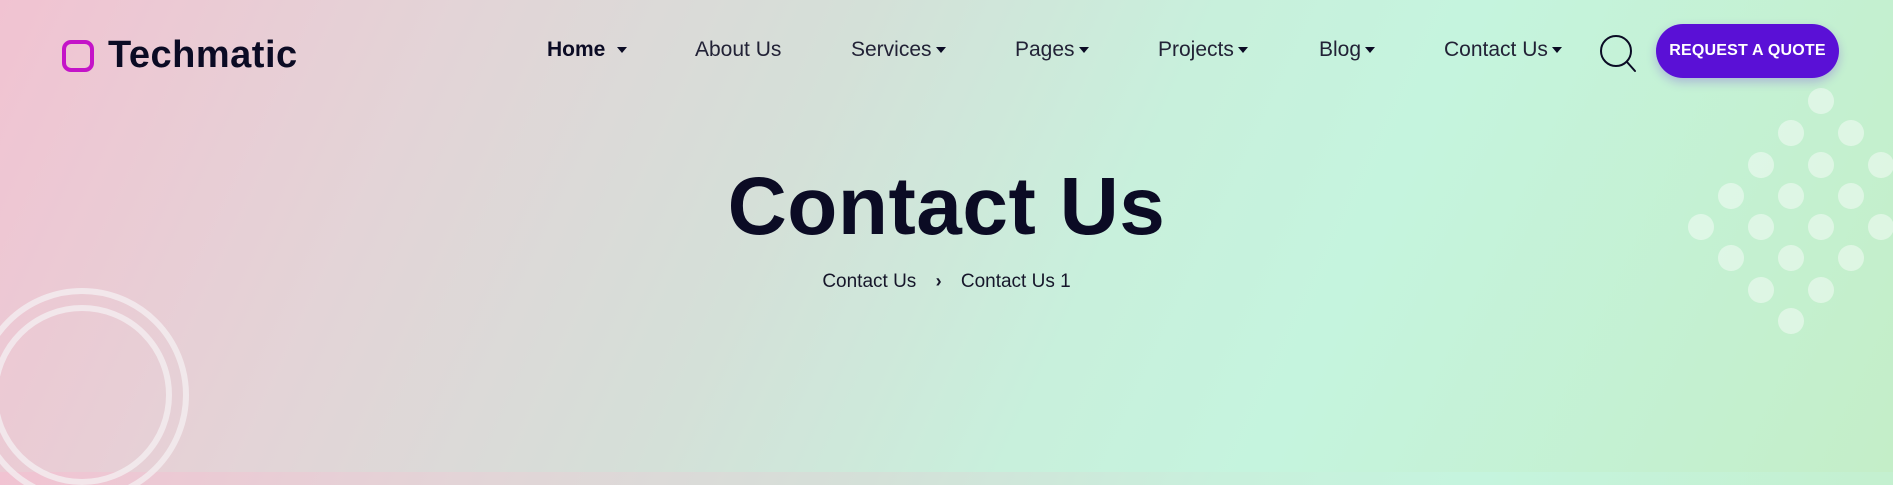 This screenshot has width=1893, height=485. I want to click on decorative-rings, so click(94, 386).